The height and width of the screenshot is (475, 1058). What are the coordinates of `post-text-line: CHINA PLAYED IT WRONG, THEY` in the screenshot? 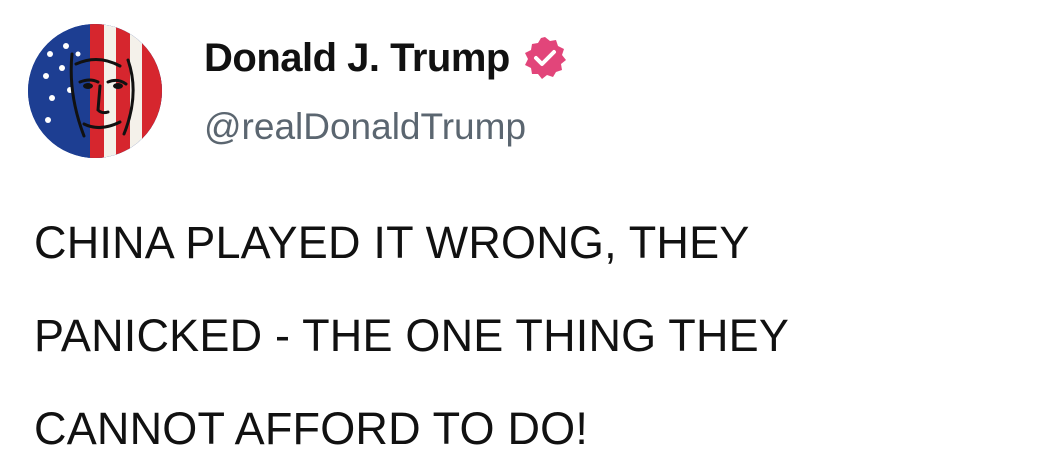 It's located at (392, 242).